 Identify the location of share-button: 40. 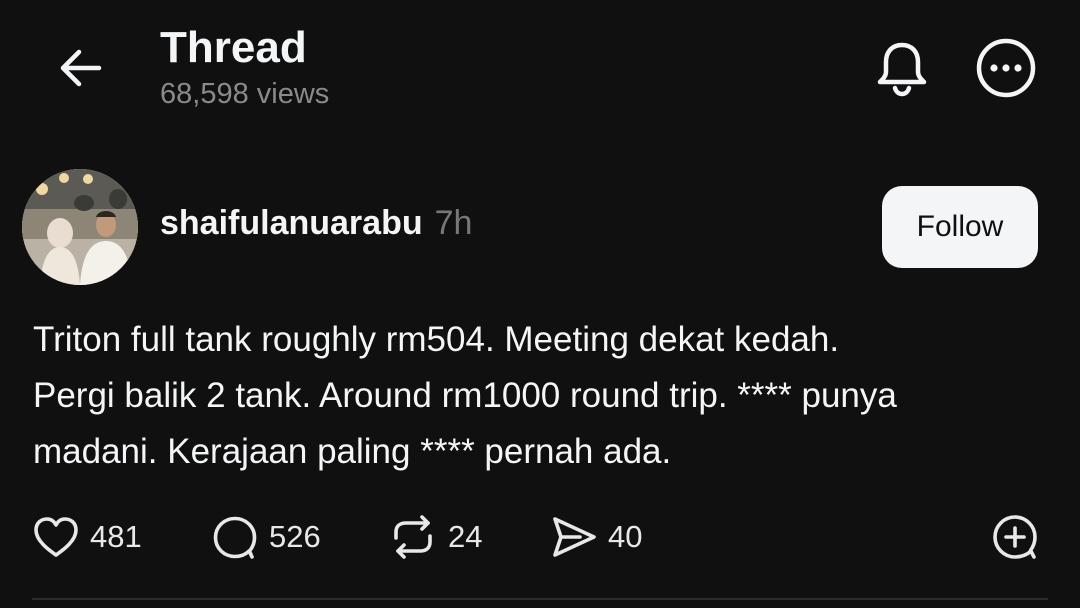
(596, 537).